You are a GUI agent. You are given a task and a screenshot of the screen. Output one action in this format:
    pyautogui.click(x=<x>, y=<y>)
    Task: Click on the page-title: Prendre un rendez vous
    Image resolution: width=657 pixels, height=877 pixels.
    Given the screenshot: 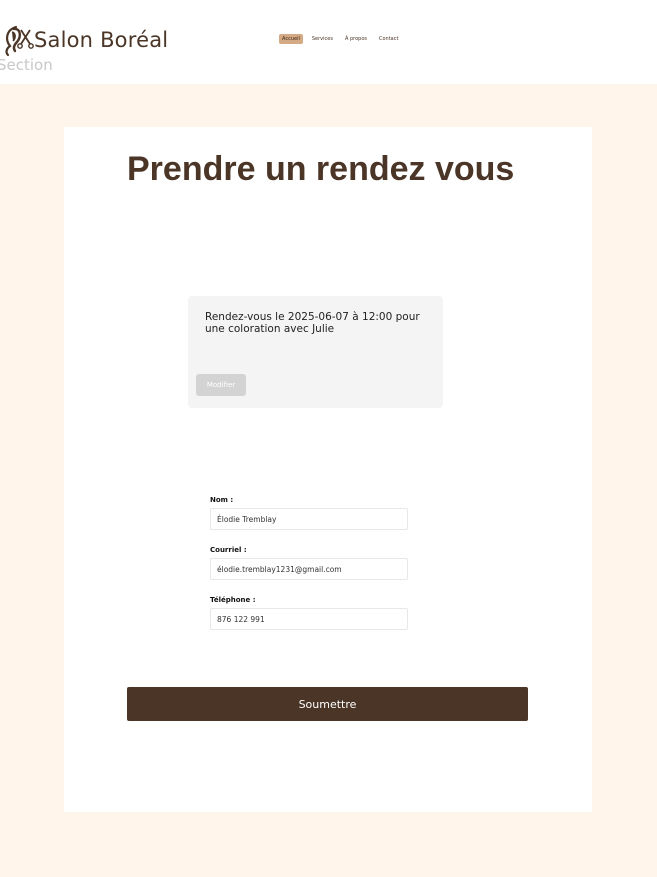 What is the action you would take?
    pyautogui.click(x=321, y=169)
    